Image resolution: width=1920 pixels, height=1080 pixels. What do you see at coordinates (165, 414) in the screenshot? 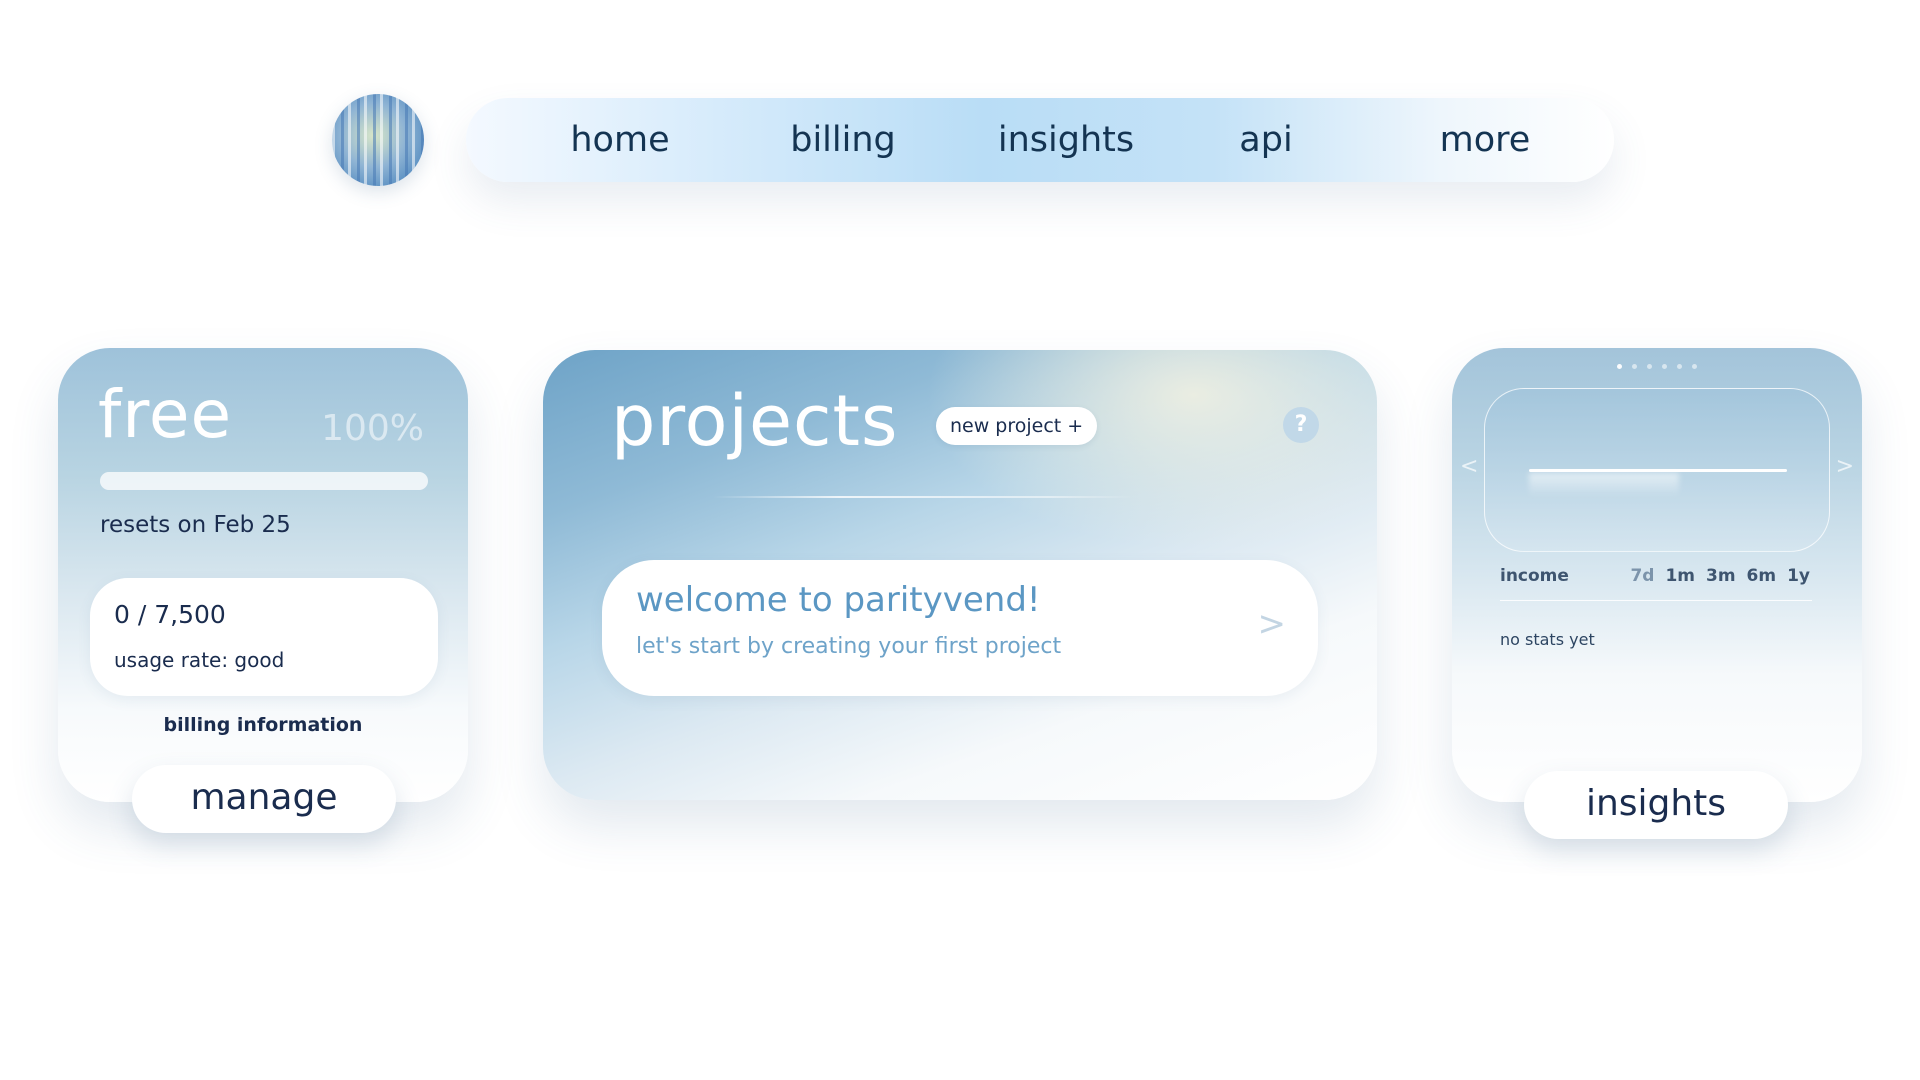
I see `plan-name: free` at bounding box center [165, 414].